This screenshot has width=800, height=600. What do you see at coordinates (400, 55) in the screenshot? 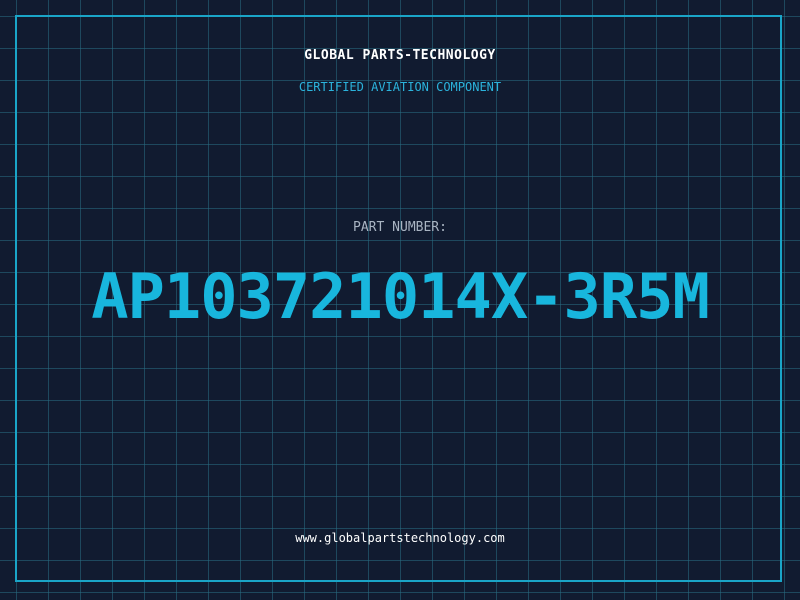
I see `company-name: GLOBAL PARTS-TECHNOLOGY` at bounding box center [400, 55].